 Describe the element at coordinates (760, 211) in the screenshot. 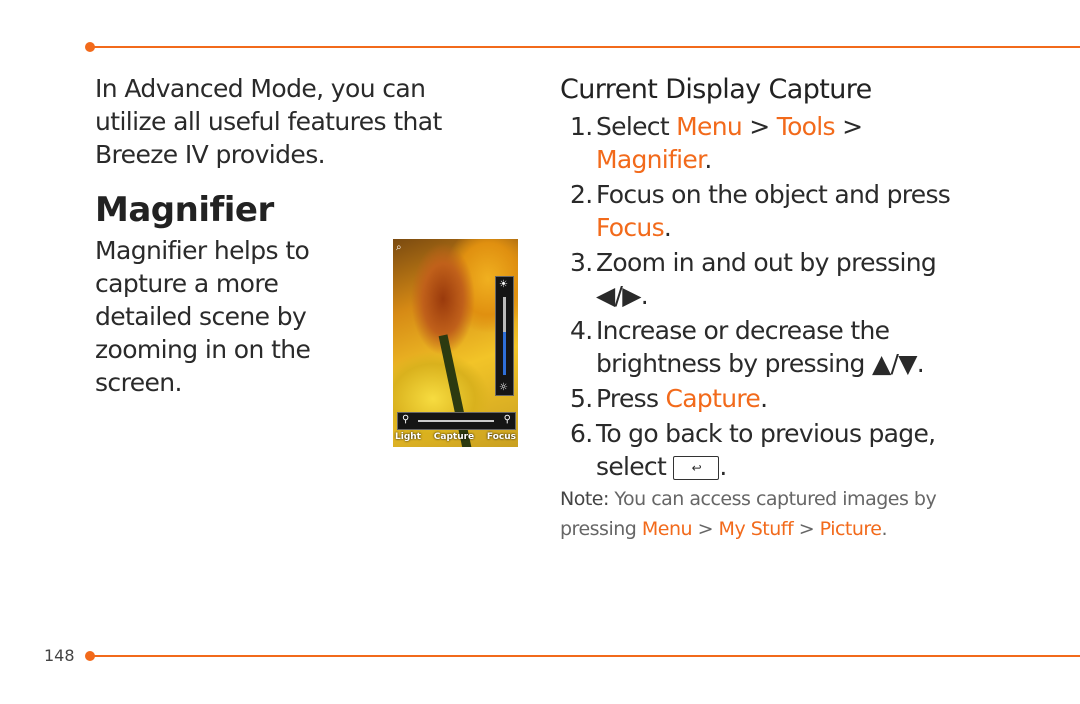

I see `step-2: 2. Focus on the object and press Focus.` at that location.